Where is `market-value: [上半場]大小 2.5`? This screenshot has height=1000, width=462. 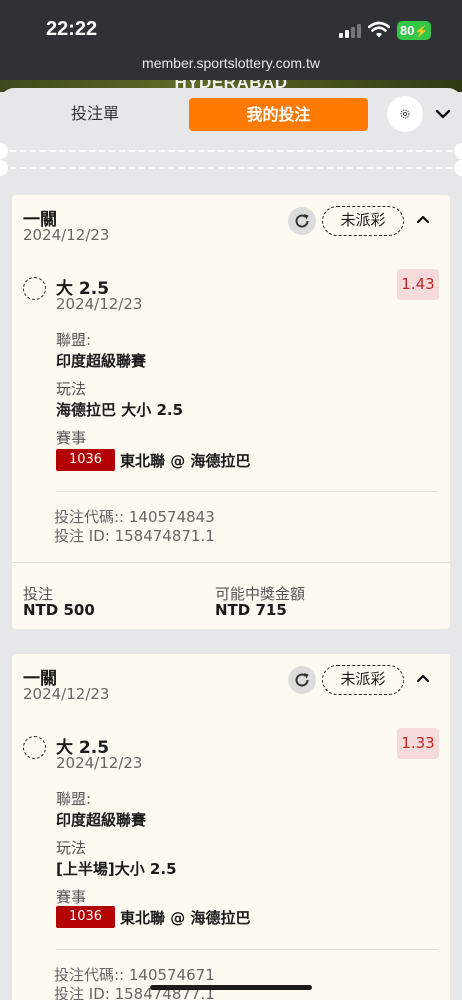 market-value: [上半場]大小 2.5 is located at coordinates (116, 869).